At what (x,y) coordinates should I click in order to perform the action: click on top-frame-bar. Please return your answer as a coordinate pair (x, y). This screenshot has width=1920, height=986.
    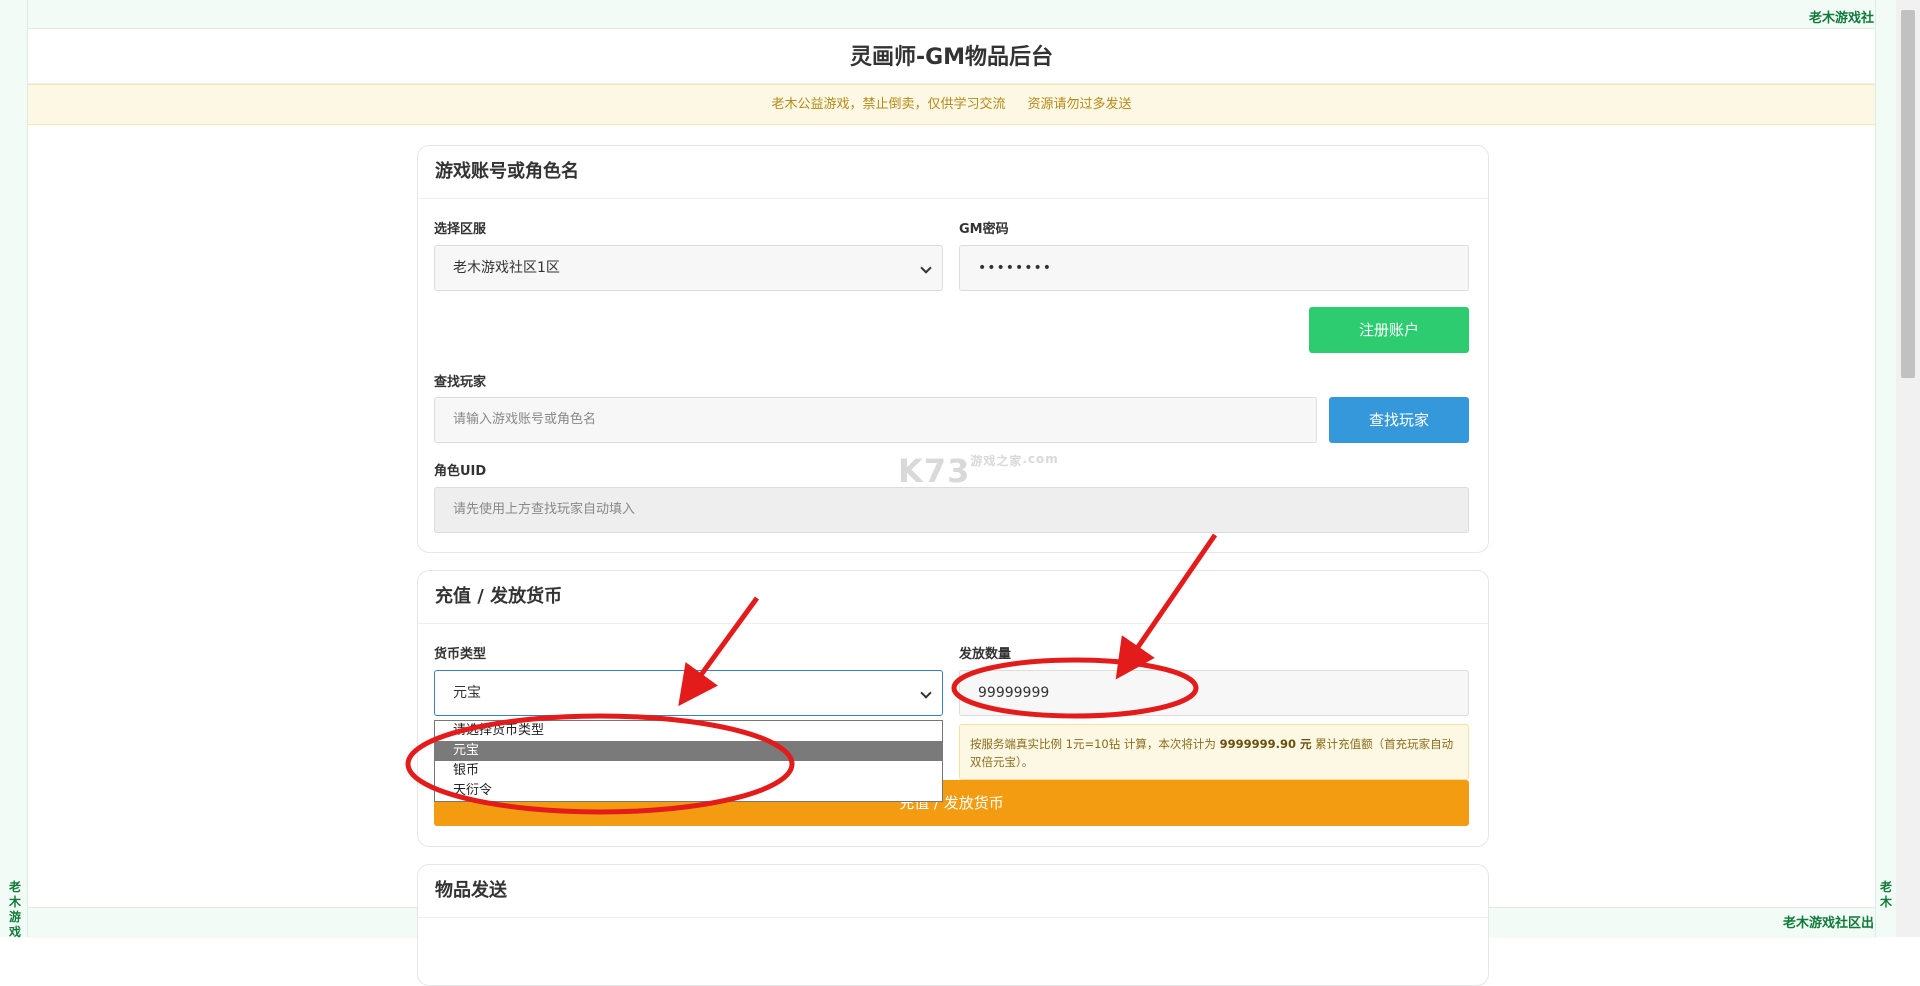
    Looking at the image, I should click on (951, 14).